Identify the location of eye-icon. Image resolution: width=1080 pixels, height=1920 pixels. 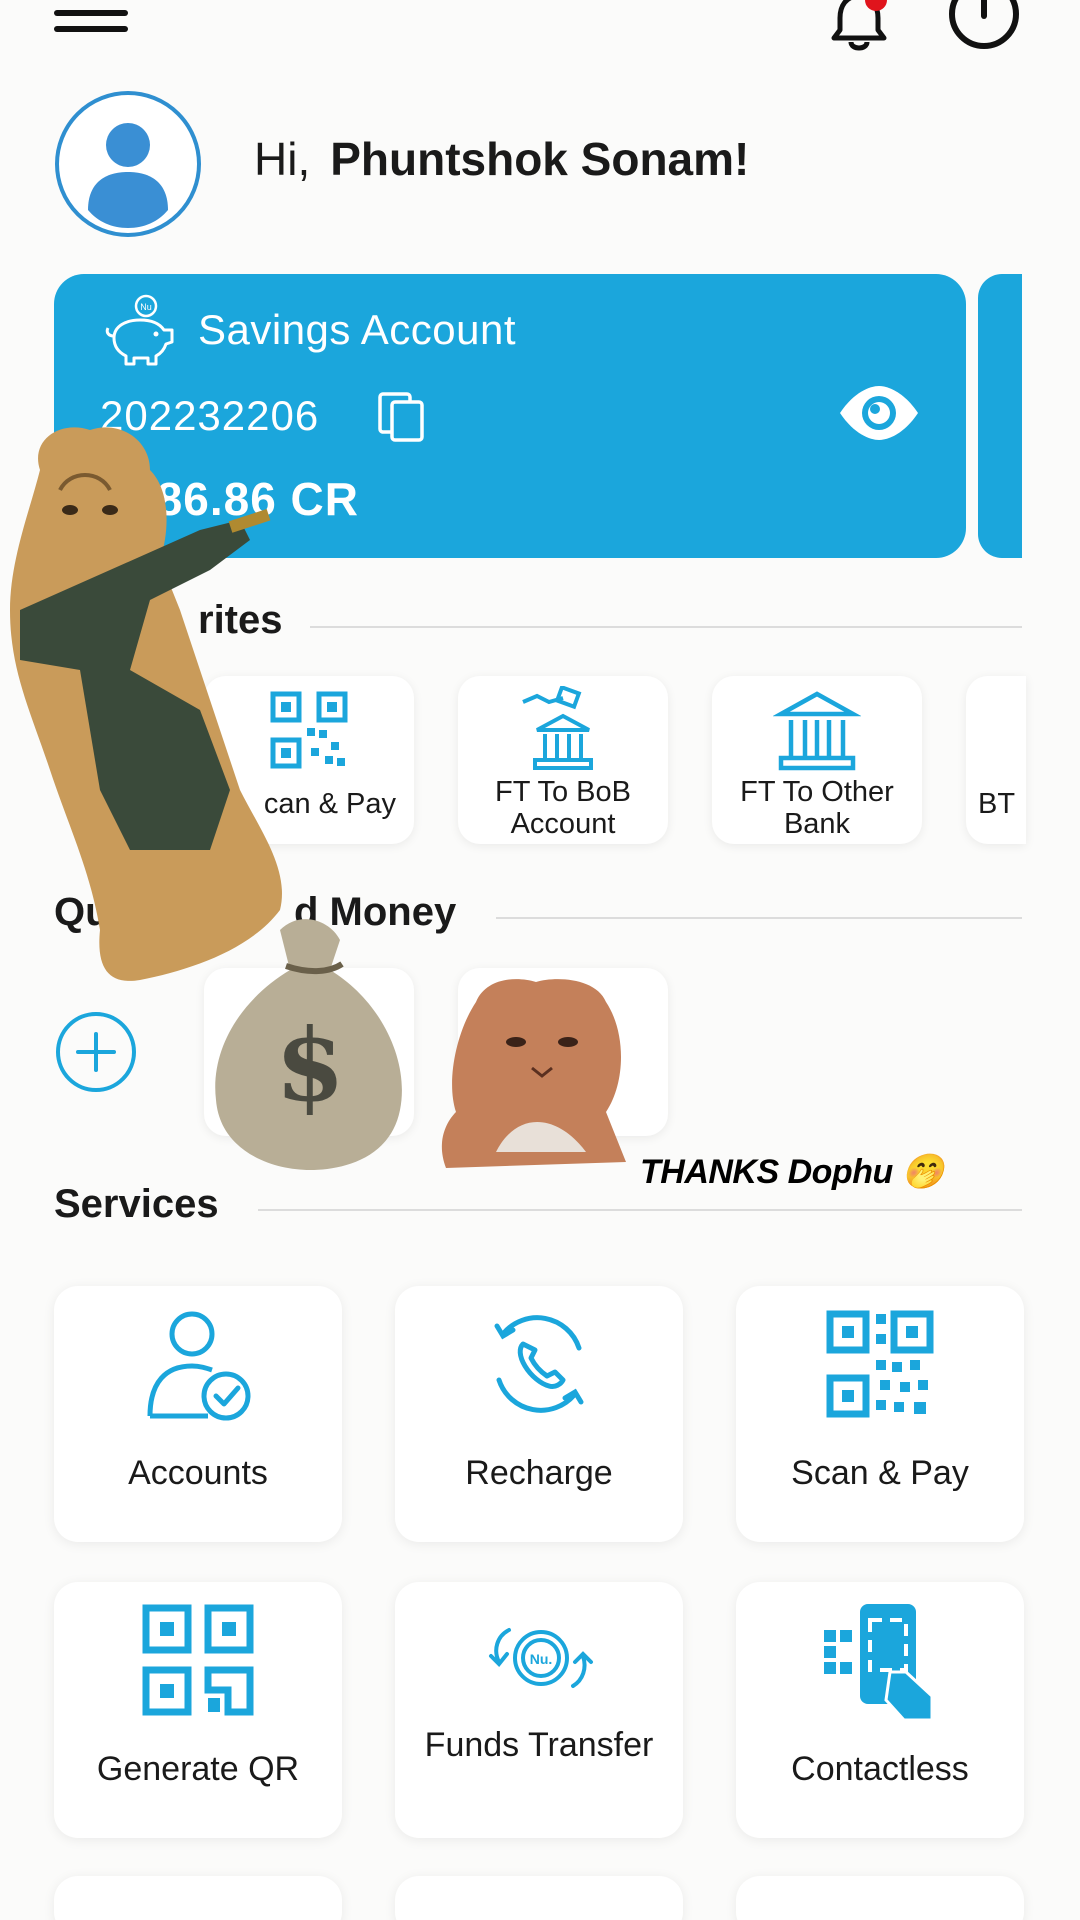
(879, 413).